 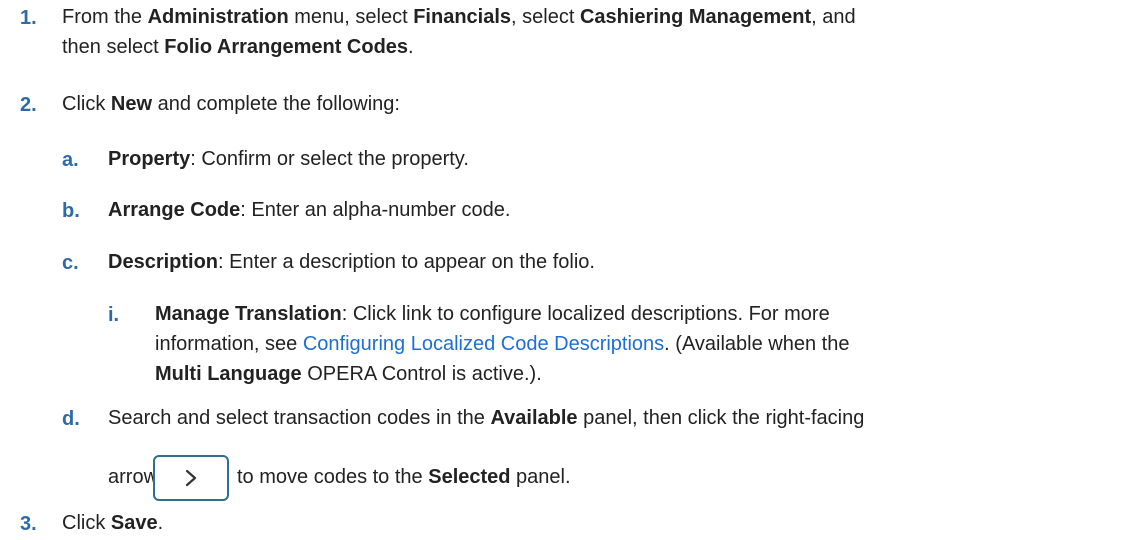 I want to click on text: : Enter an alpha-number code., so click(x=375, y=210).